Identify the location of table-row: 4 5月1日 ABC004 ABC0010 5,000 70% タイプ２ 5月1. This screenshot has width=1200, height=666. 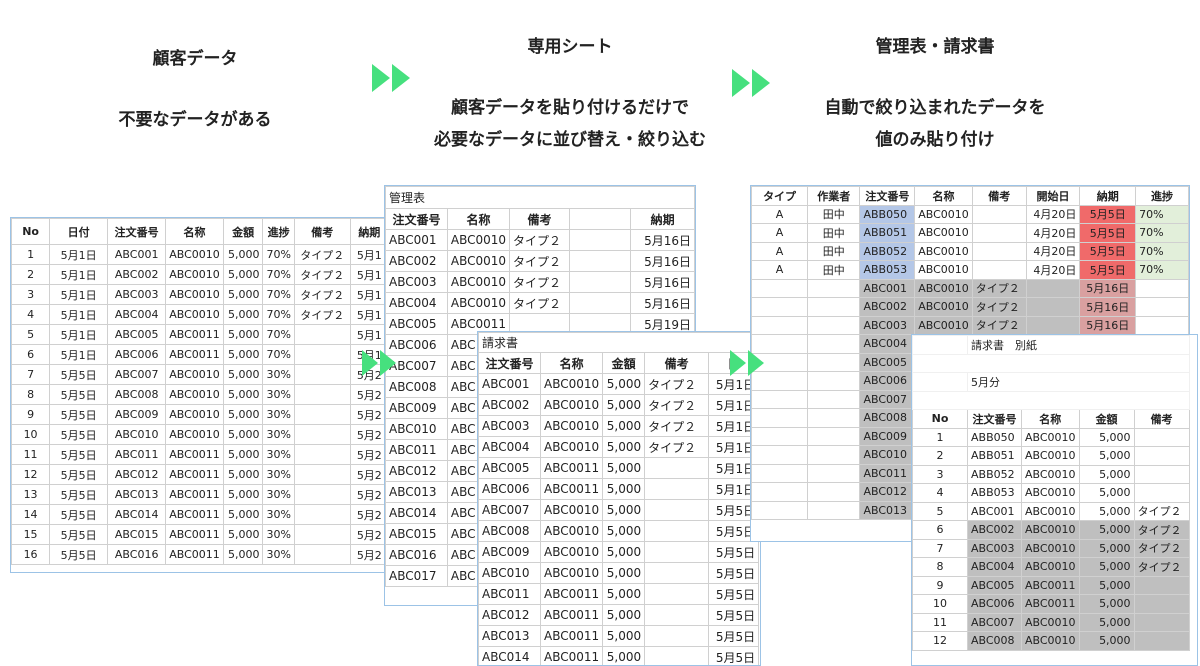
(200, 314).